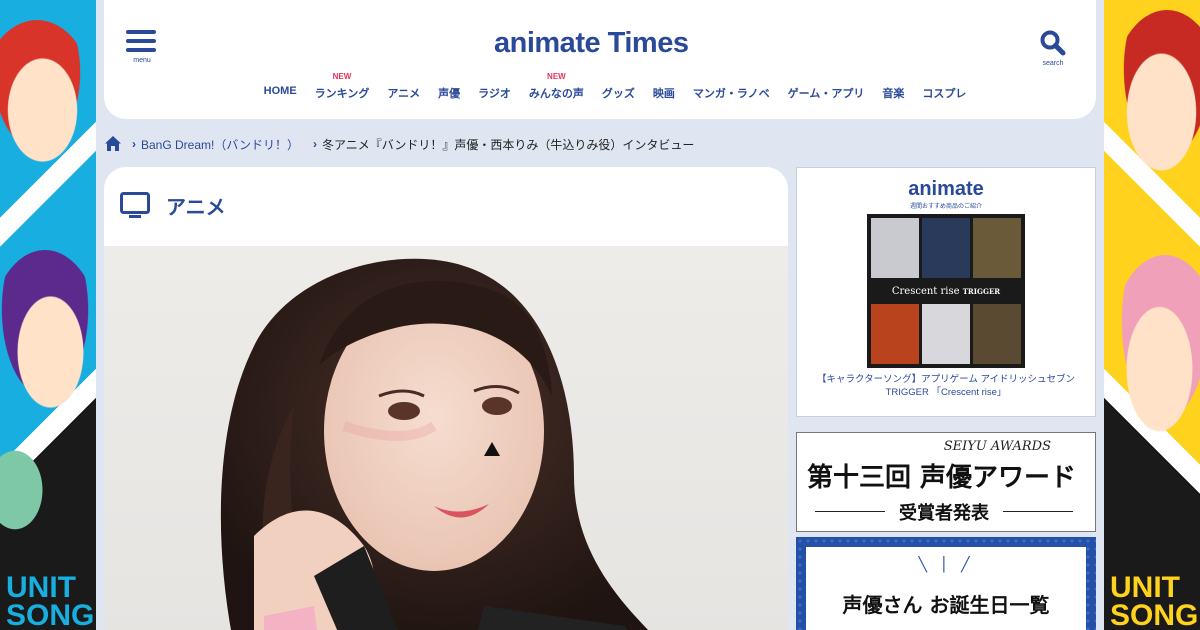  What do you see at coordinates (946, 588) in the screenshot?
I see `banner-inner: ╲ │ ╱ 声優さん お誕生日一覧` at bounding box center [946, 588].